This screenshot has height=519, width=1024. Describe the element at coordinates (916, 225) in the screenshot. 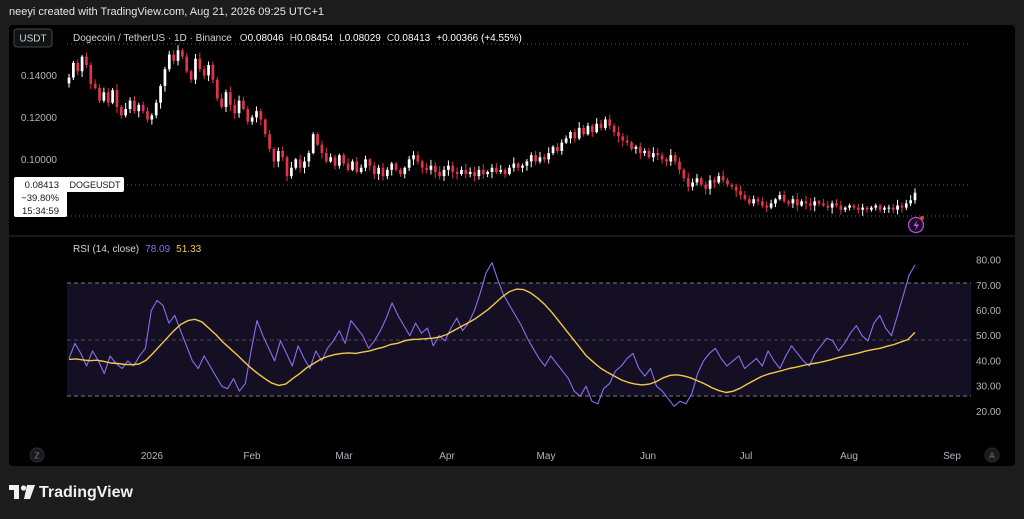

I see `event-flash-icon` at that location.